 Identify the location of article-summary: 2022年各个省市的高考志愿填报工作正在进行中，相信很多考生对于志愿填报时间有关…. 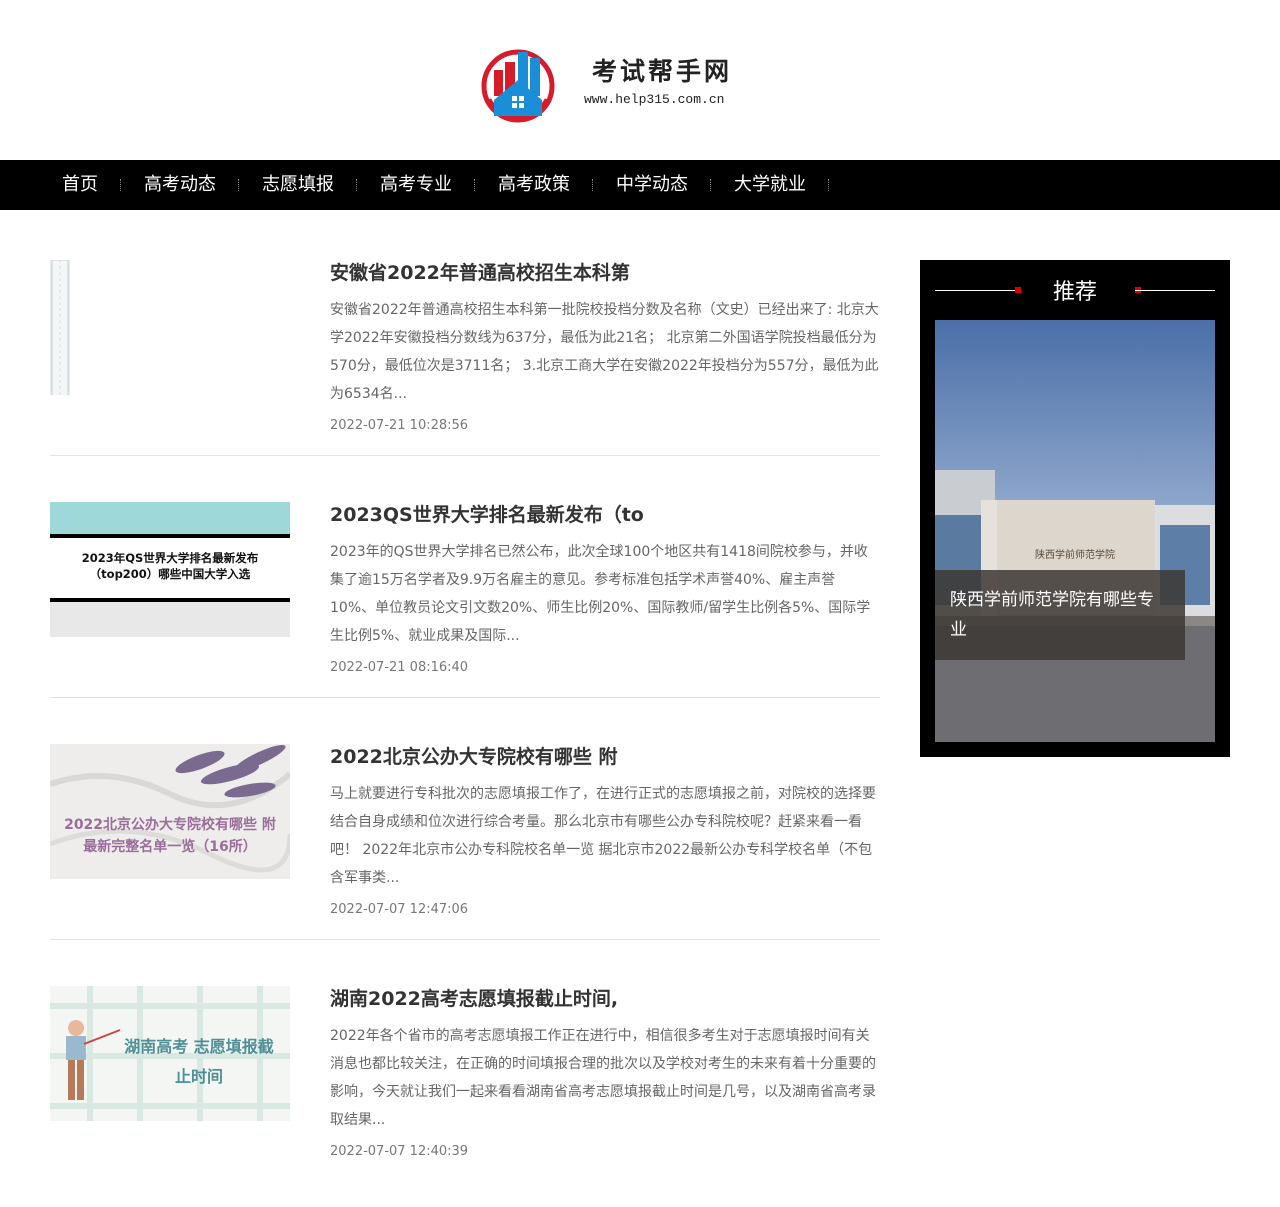
(603, 1078).